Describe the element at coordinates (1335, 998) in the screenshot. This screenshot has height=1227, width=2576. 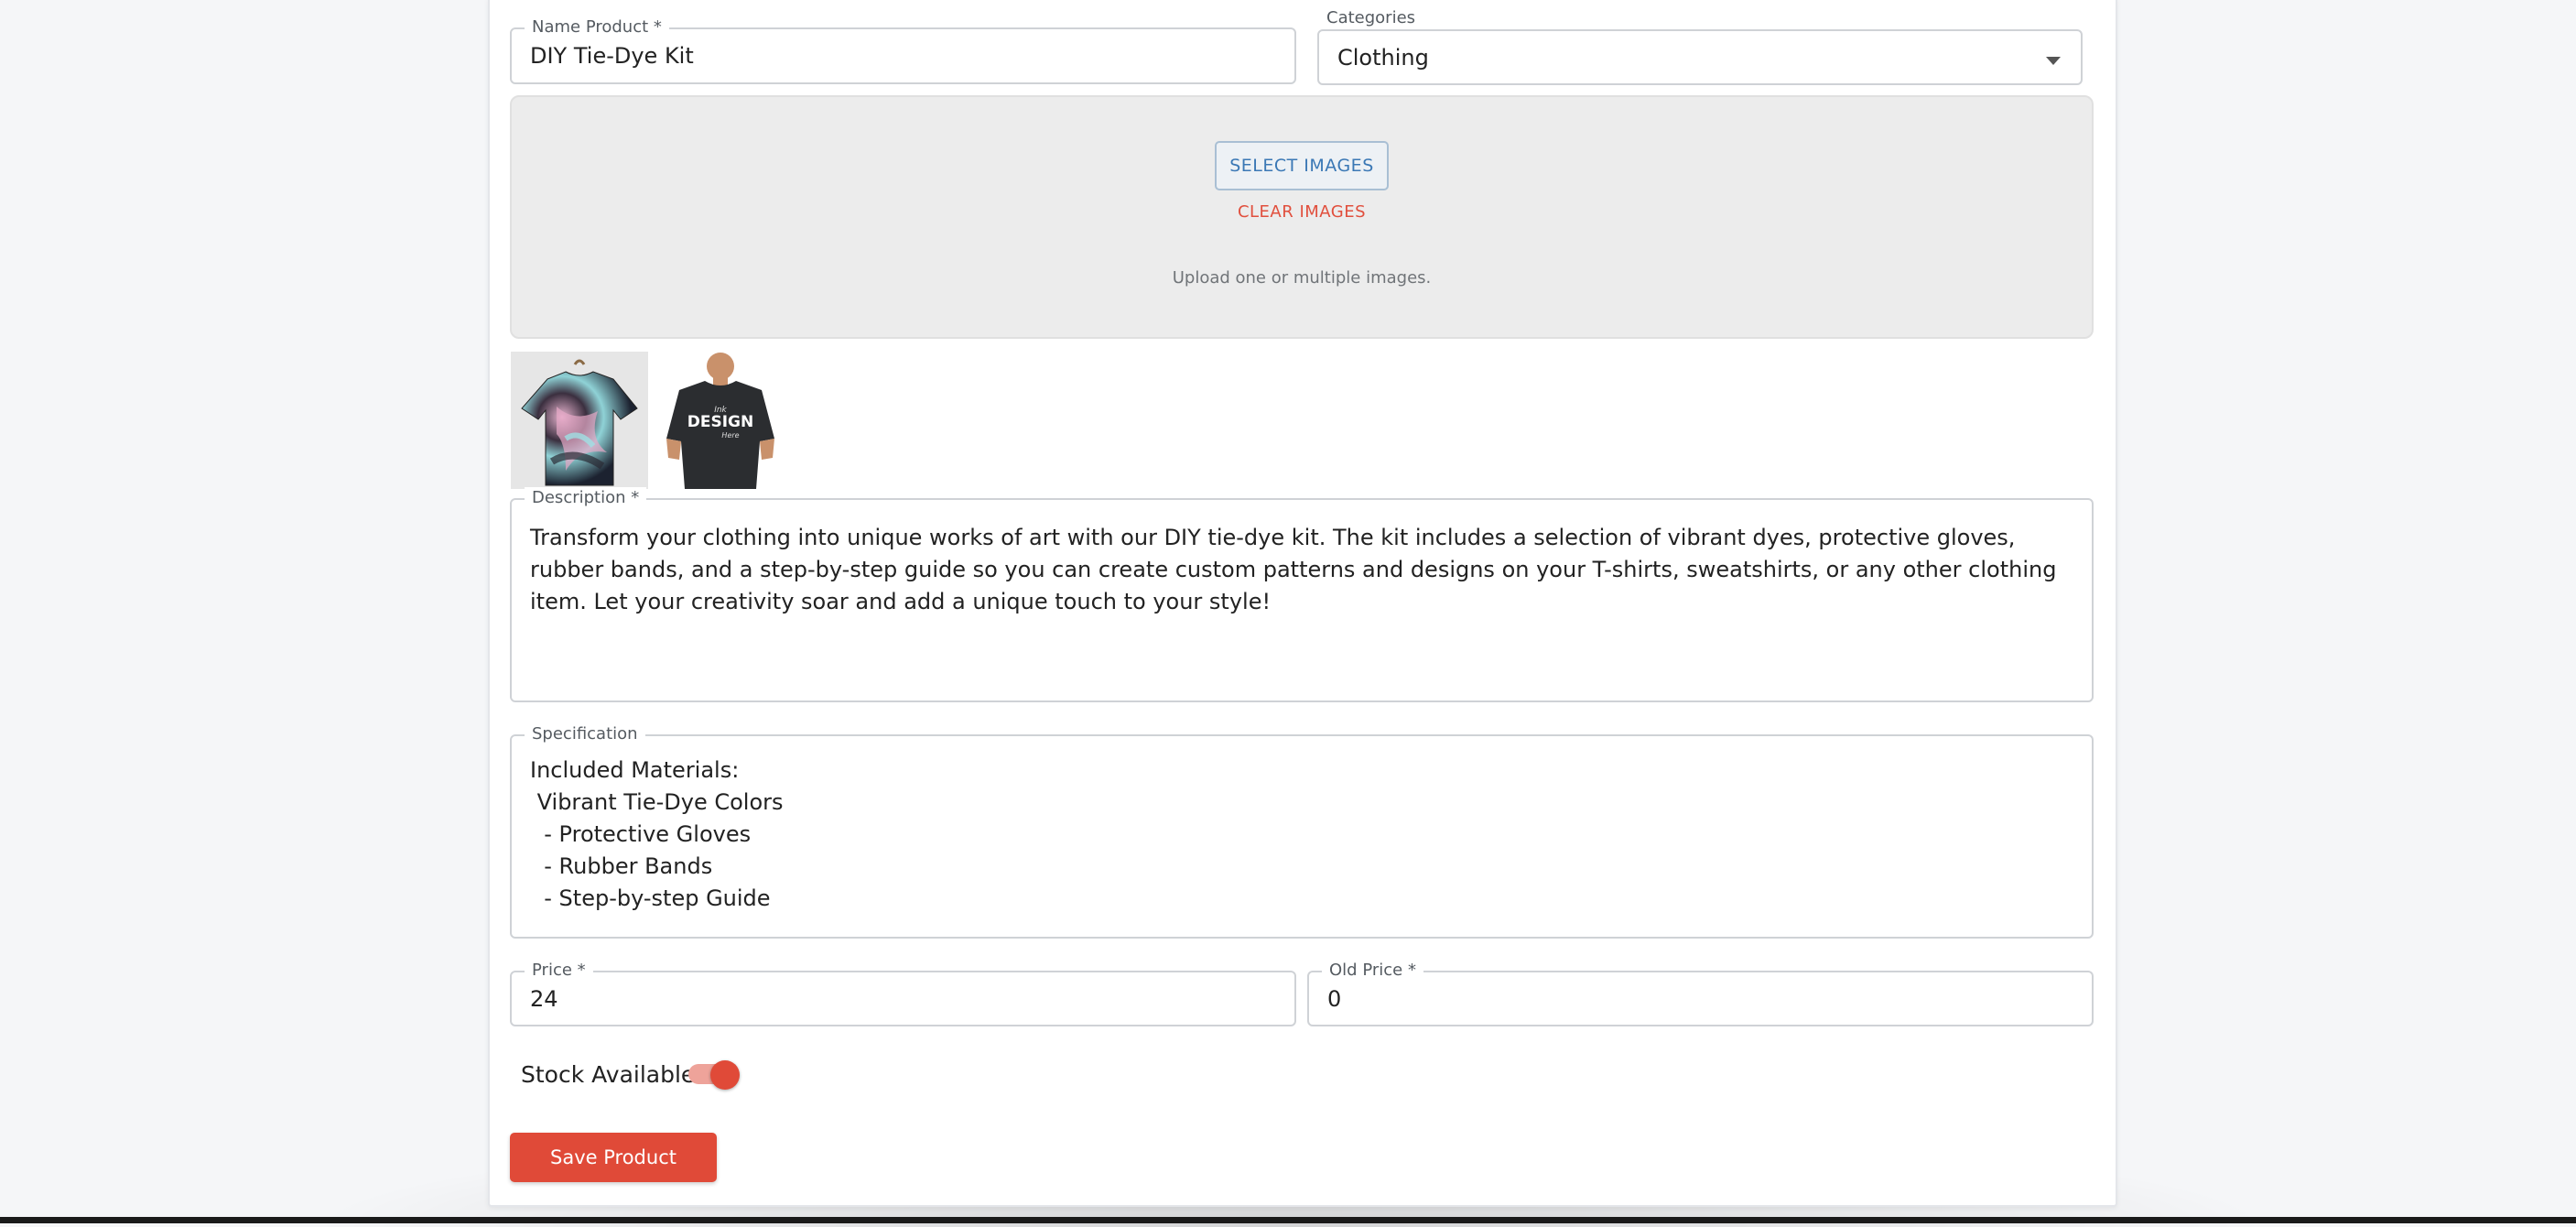
I see `old-price-value: 0` at that location.